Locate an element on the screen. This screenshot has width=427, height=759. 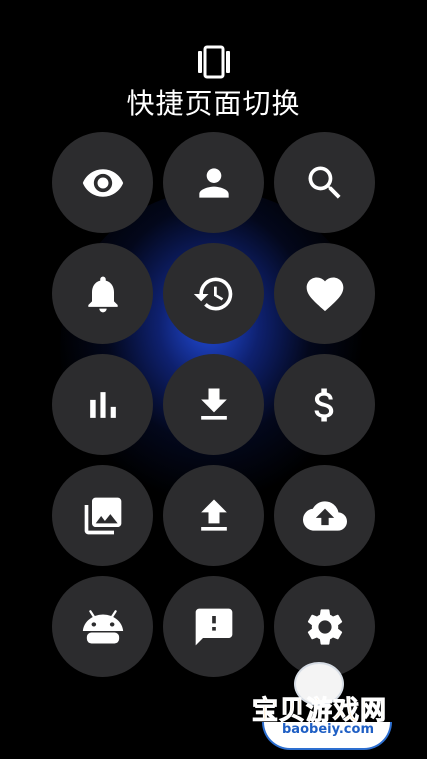
watermark-logo: 宝贝游戏网 baobeiy.com is located at coordinates (323, 708).